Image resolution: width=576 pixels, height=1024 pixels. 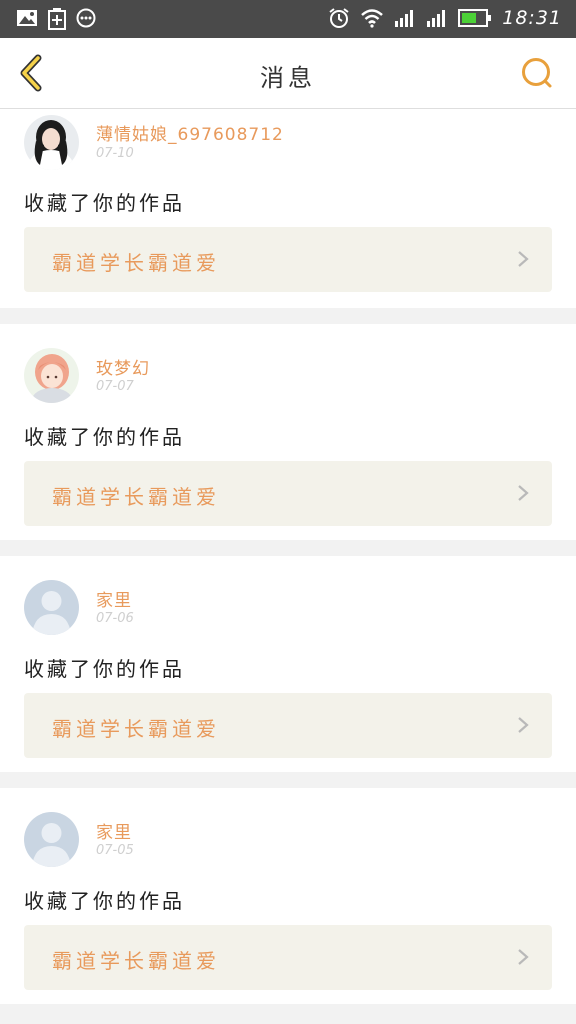 I want to click on wifi-icon, so click(x=372, y=18).